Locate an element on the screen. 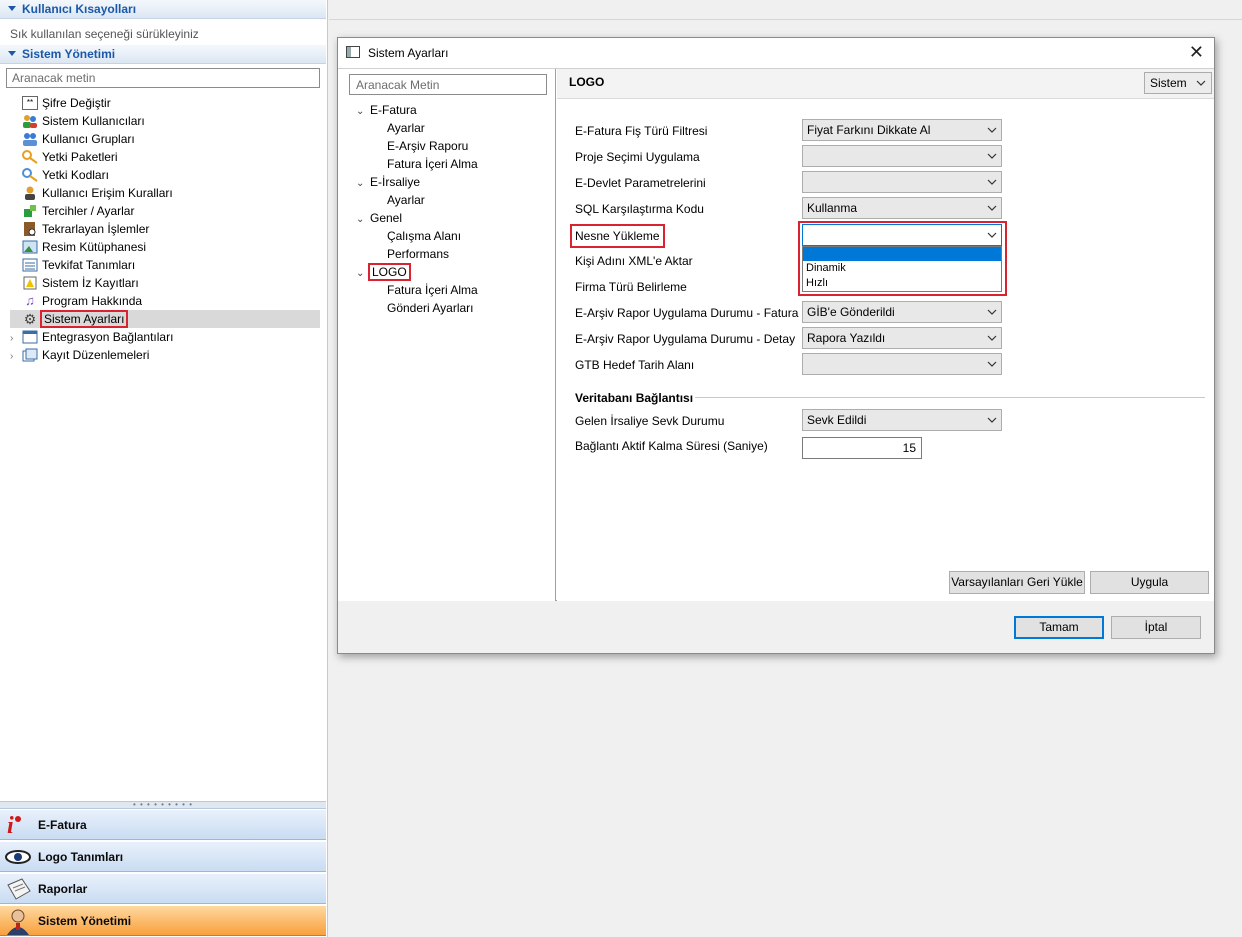  tree-node-eirsaliye: ⌄ E-İrsaliye is located at coordinates (388, 182).